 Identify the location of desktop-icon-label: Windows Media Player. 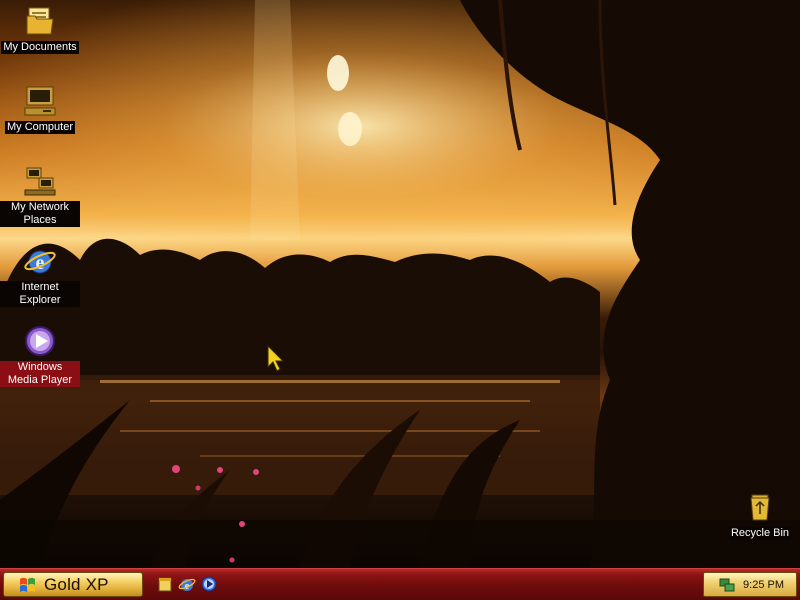
(40, 374).